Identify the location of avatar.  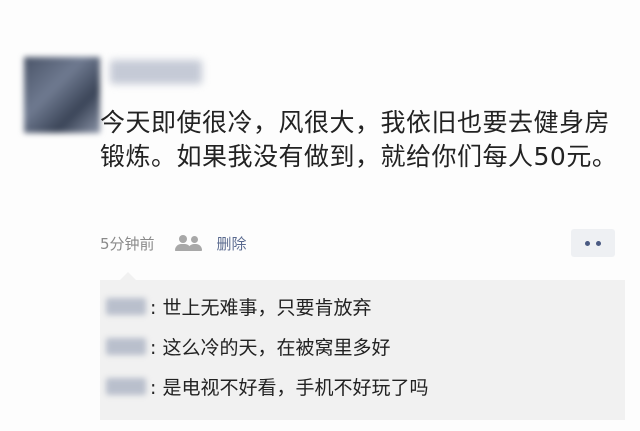
(62, 95).